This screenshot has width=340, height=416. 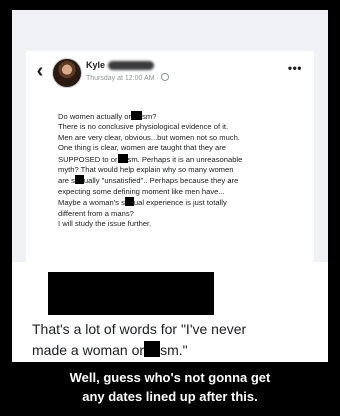 What do you see at coordinates (139, 329) in the screenshot?
I see `comment-line: That's a lot of words for "I've never` at bounding box center [139, 329].